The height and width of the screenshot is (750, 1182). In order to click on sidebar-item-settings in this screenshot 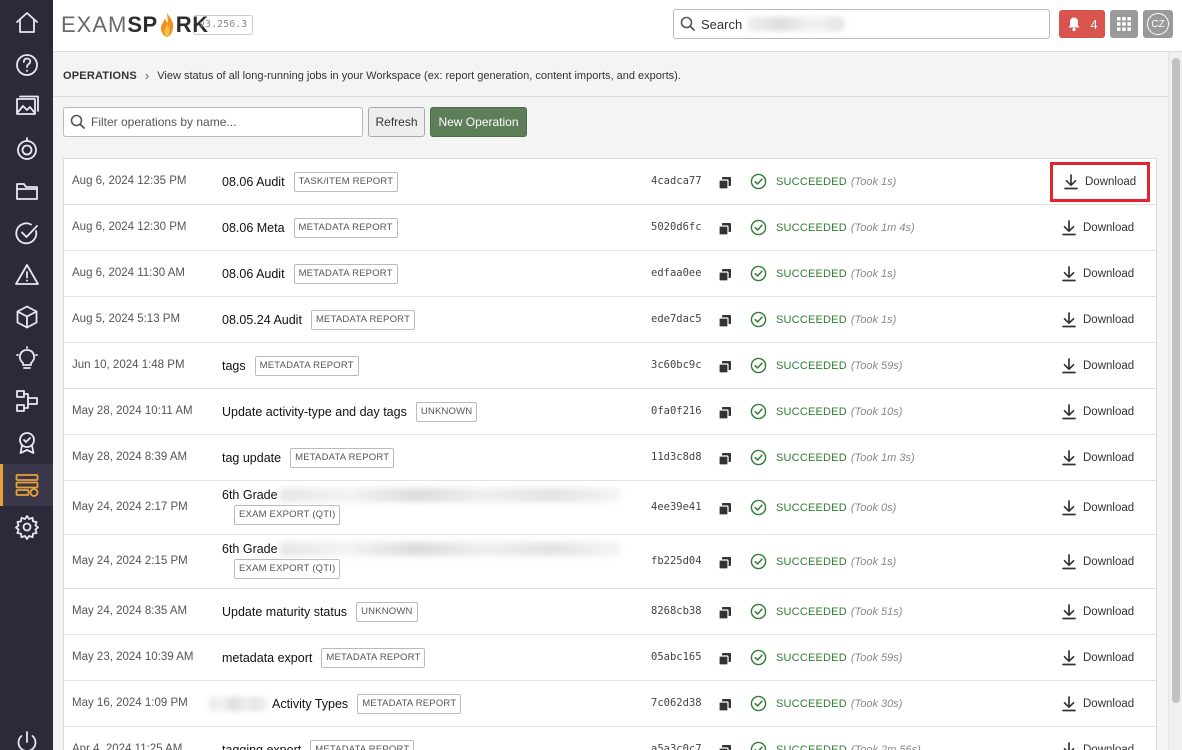, I will do `click(26, 527)`.